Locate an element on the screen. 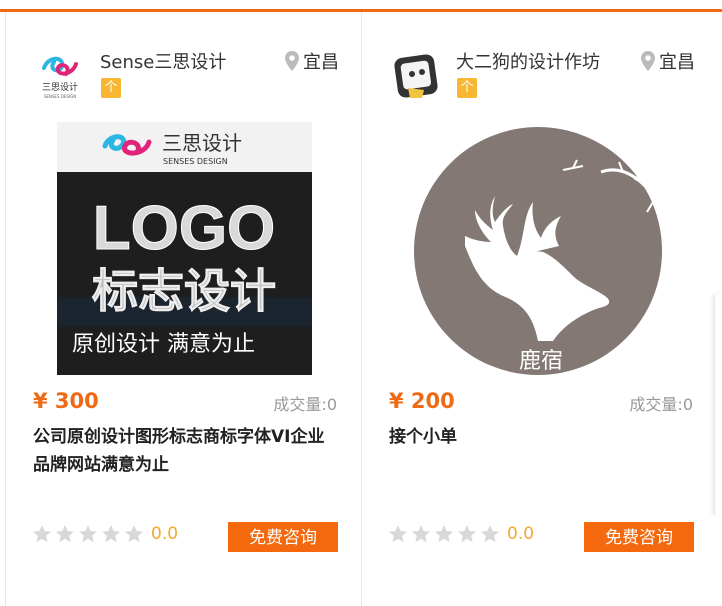 This screenshot has height=606, width=722. thumb-line3: 原创设计 满意为止 is located at coordinates (163, 344).